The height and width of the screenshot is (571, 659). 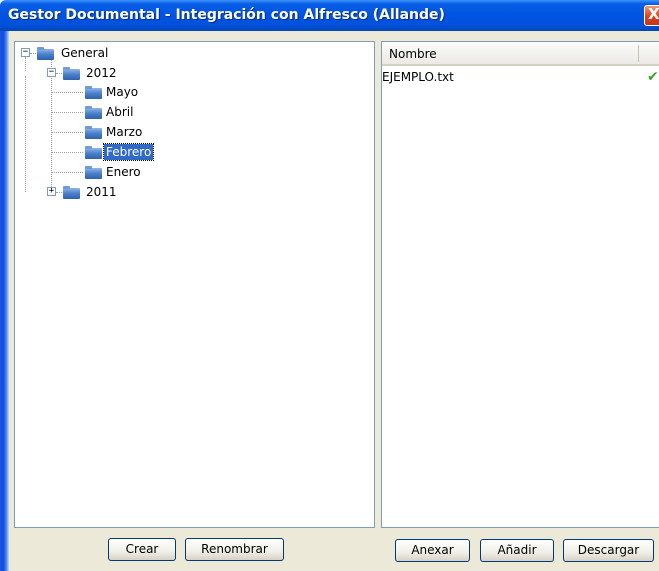 What do you see at coordinates (638, 53) in the screenshot?
I see `column-separator` at bounding box center [638, 53].